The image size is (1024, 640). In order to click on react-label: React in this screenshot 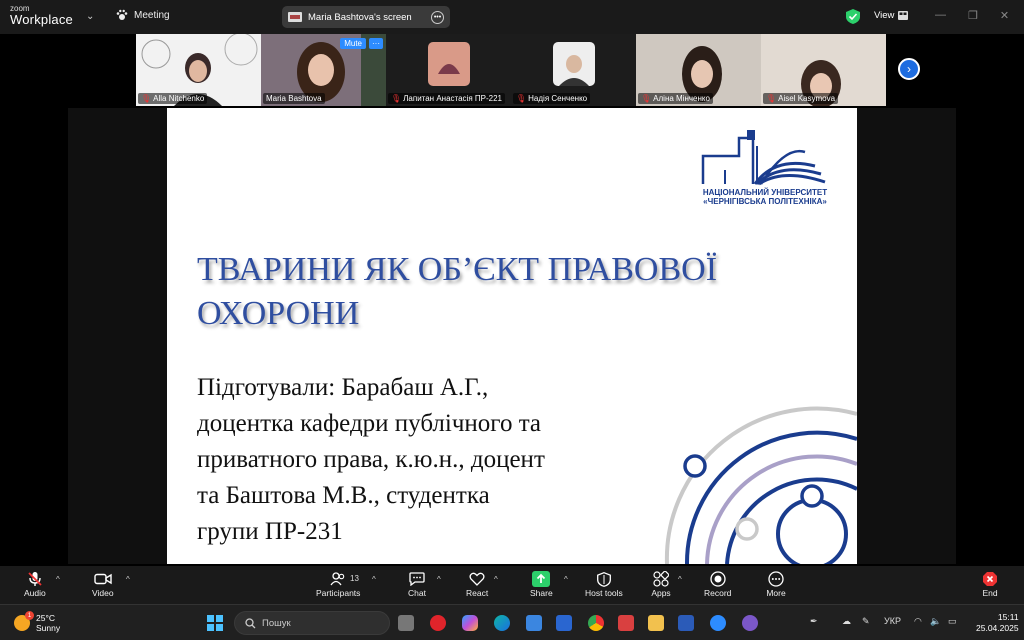, I will do `click(477, 593)`.